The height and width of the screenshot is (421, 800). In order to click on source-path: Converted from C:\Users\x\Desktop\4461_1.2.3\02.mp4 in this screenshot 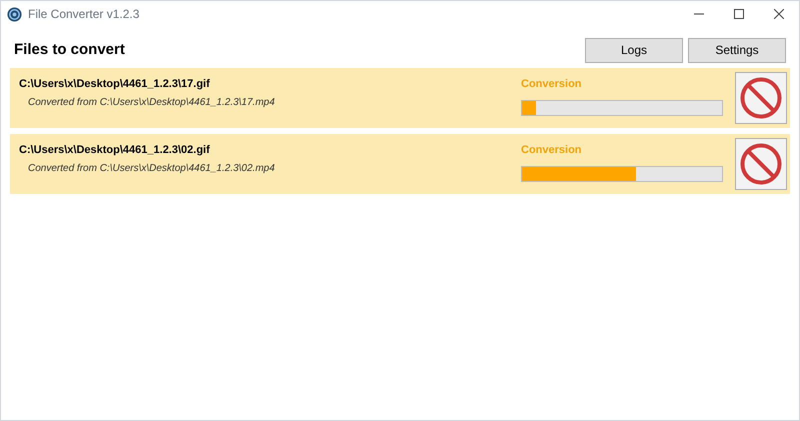, I will do `click(152, 169)`.